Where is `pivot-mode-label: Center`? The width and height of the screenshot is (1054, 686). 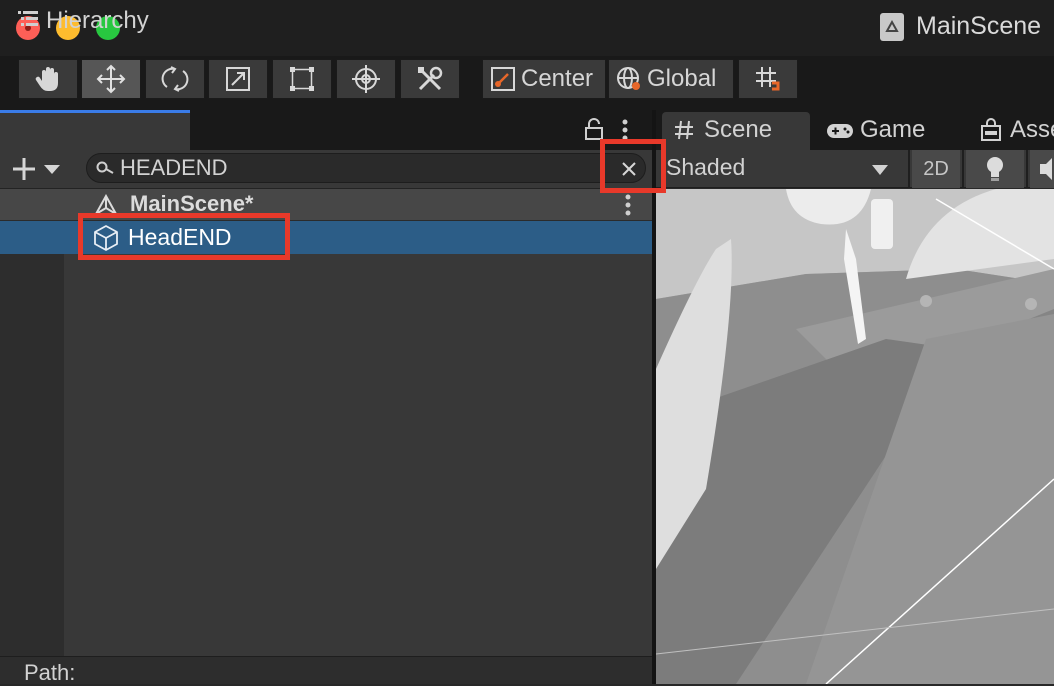
pivot-mode-label: Center is located at coordinates (557, 78).